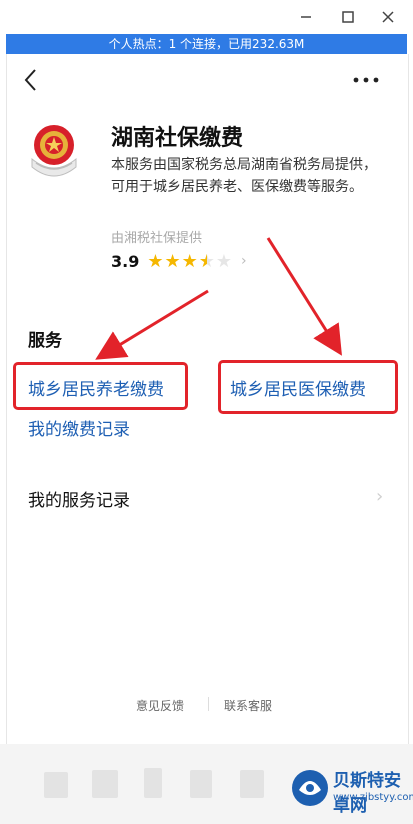  What do you see at coordinates (224, 261) in the screenshot?
I see `empty-star-icon: ★` at bounding box center [224, 261].